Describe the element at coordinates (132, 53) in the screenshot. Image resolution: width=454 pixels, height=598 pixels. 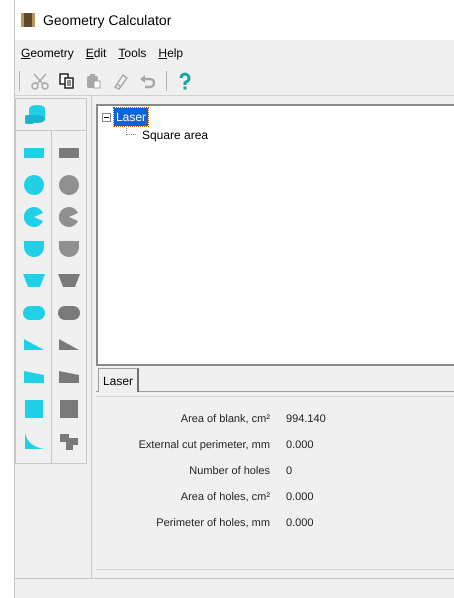
I see `menu-item: Tools` at that location.